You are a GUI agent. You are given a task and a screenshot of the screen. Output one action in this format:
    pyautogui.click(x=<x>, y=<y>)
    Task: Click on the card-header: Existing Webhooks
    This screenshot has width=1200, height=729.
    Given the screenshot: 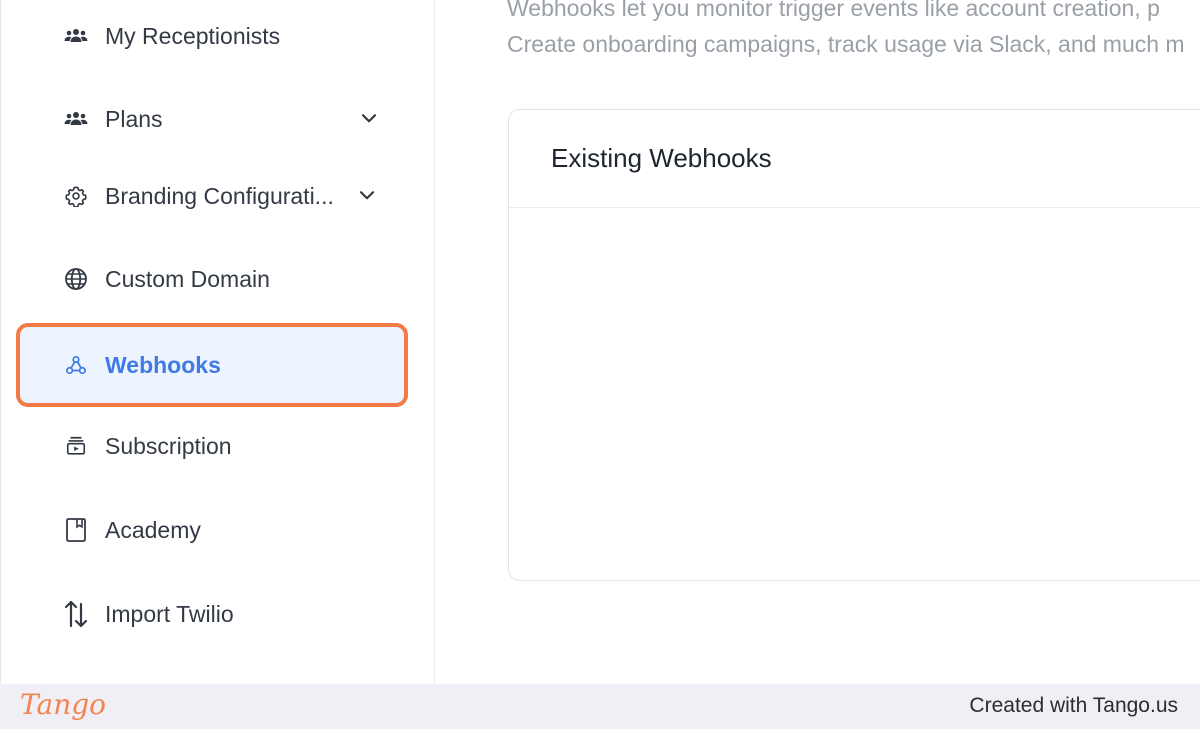 What is the action you would take?
    pyautogui.click(x=854, y=159)
    